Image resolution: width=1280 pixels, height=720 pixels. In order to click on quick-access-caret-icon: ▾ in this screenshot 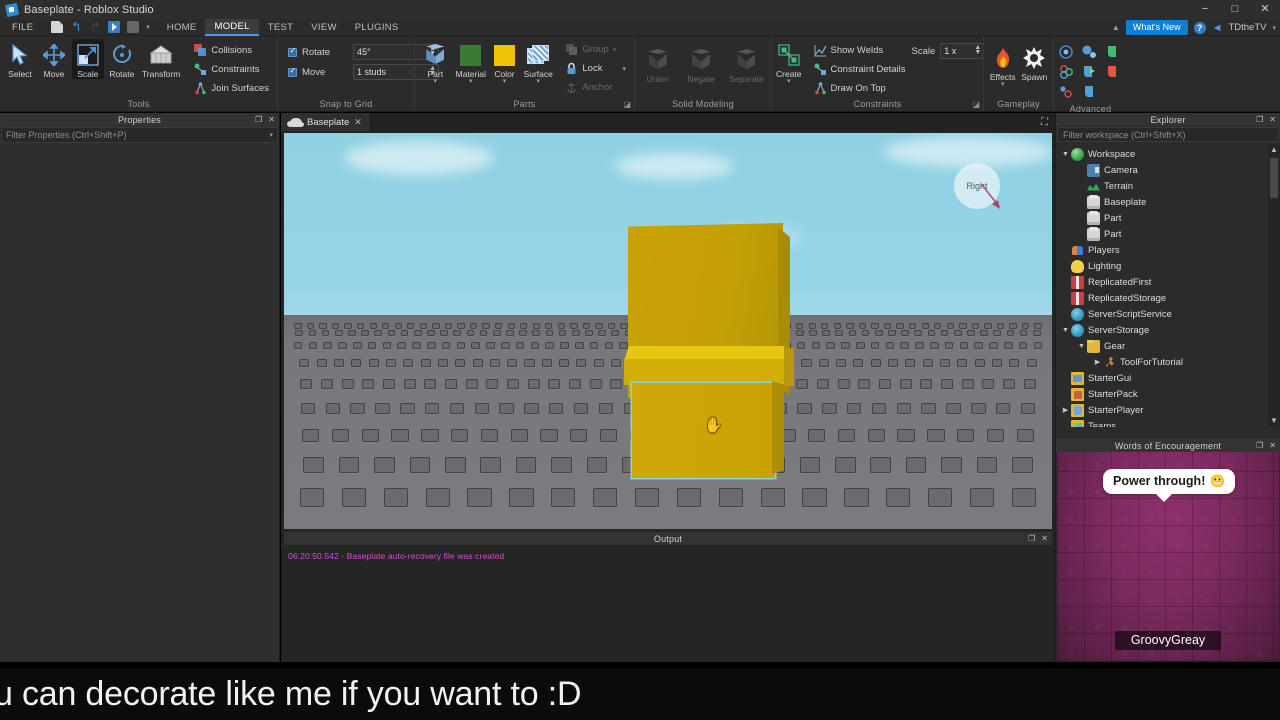, I will do `click(148, 27)`.